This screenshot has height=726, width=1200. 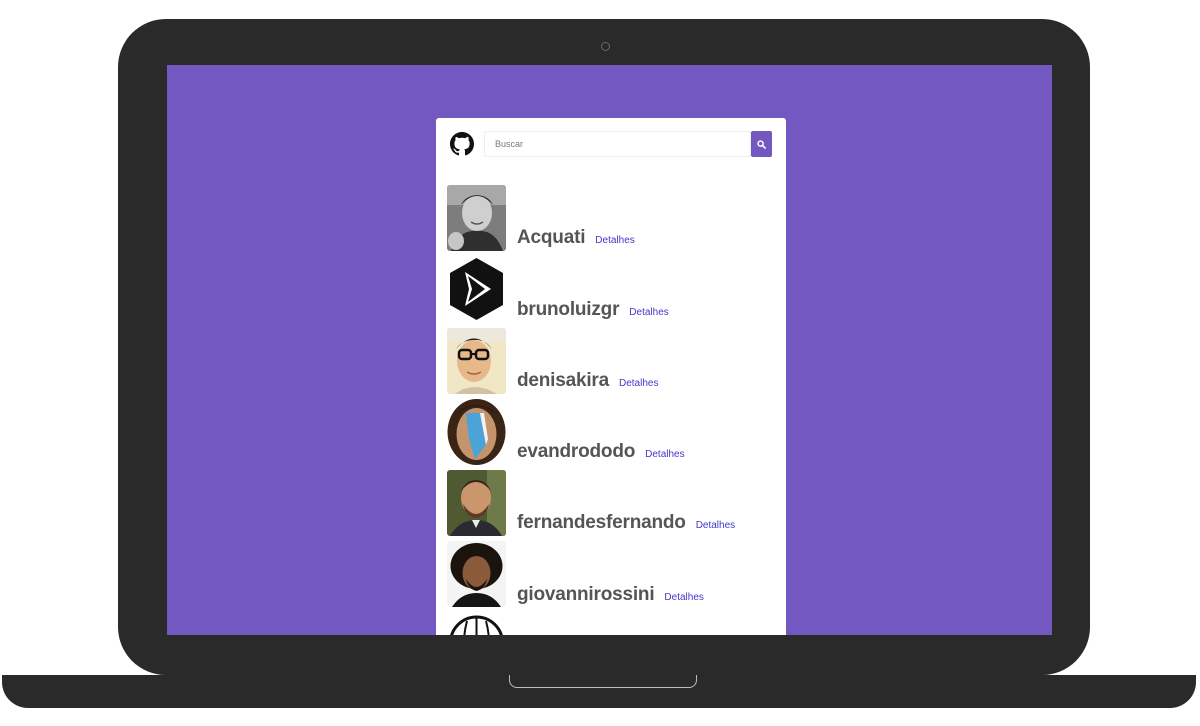 I want to click on search-bar, so click(x=611, y=146).